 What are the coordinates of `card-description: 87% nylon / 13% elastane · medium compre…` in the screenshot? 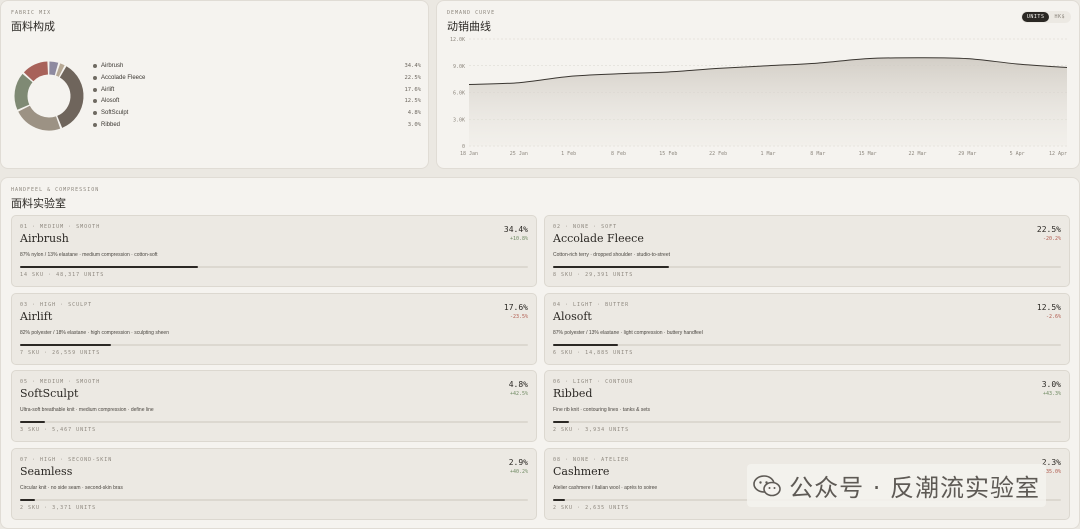 It's located at (89, 255).